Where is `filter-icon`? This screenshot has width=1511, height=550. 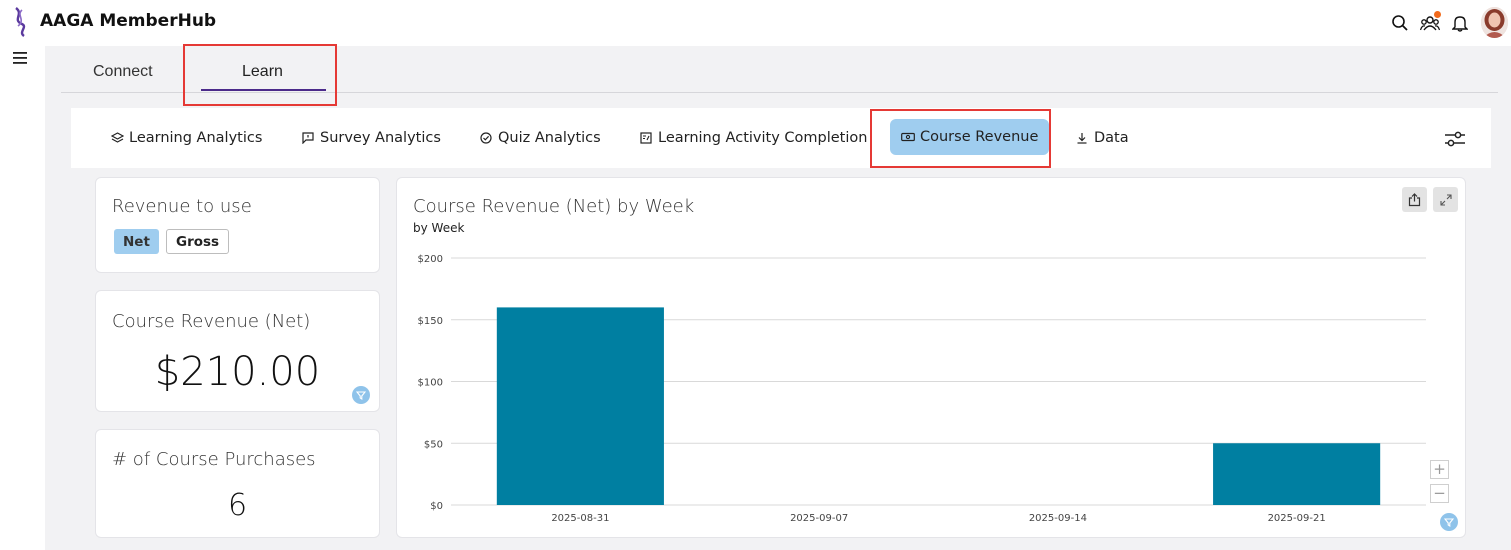
filter-icon is located at coordinates (361, 395).